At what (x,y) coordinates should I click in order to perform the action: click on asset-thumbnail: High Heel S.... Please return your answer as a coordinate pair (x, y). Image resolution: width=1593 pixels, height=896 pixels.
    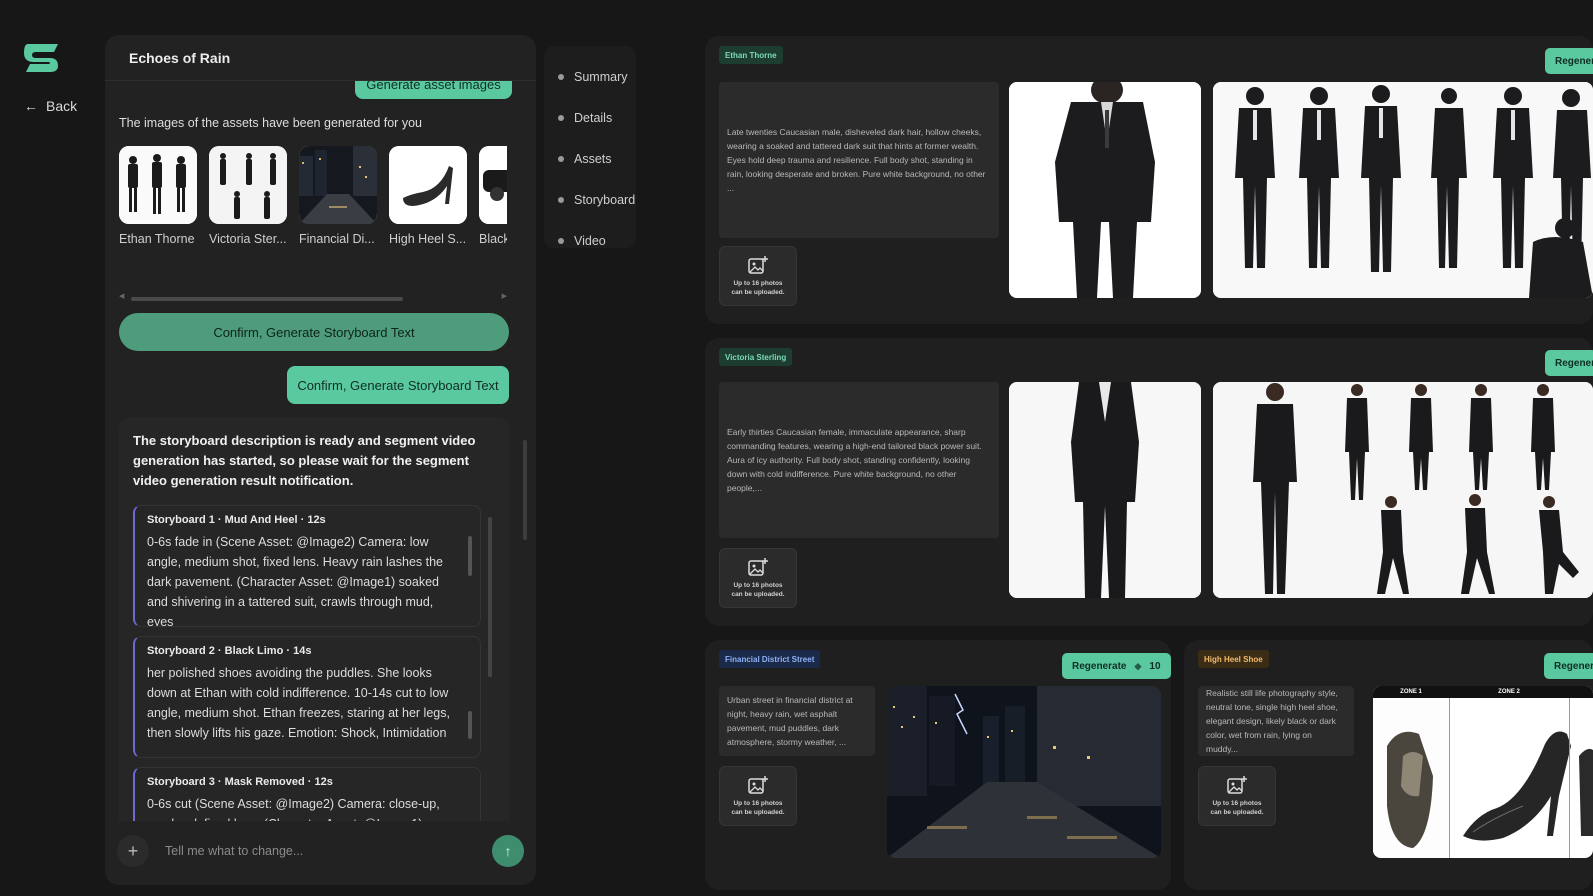
    Looking at the image, I should click on (428, 202).